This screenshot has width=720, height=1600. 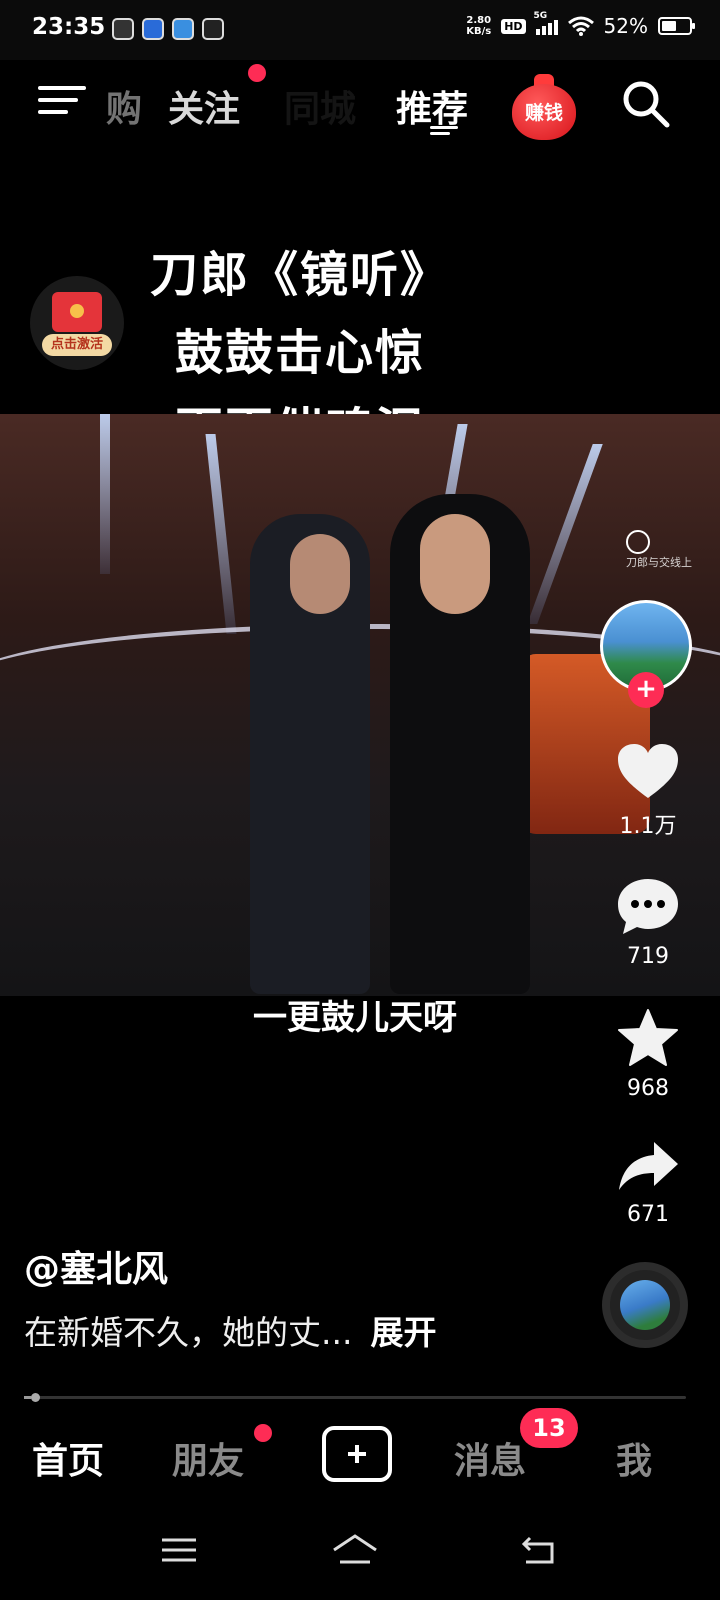 I want to click on hd-icon: HD, so click(x=513, y=26).